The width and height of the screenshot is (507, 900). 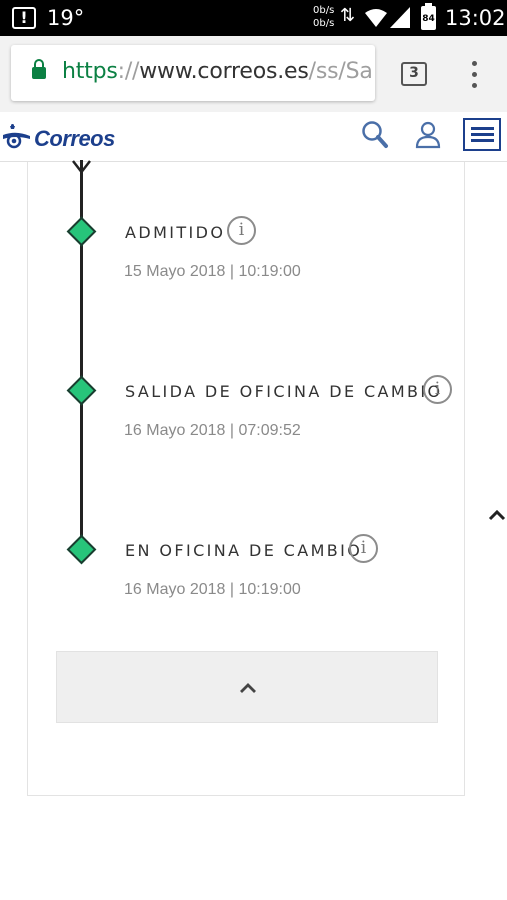 I want to click on address-bar: https://www.correos.es/ss/Sa, so click(x=193, y=73).